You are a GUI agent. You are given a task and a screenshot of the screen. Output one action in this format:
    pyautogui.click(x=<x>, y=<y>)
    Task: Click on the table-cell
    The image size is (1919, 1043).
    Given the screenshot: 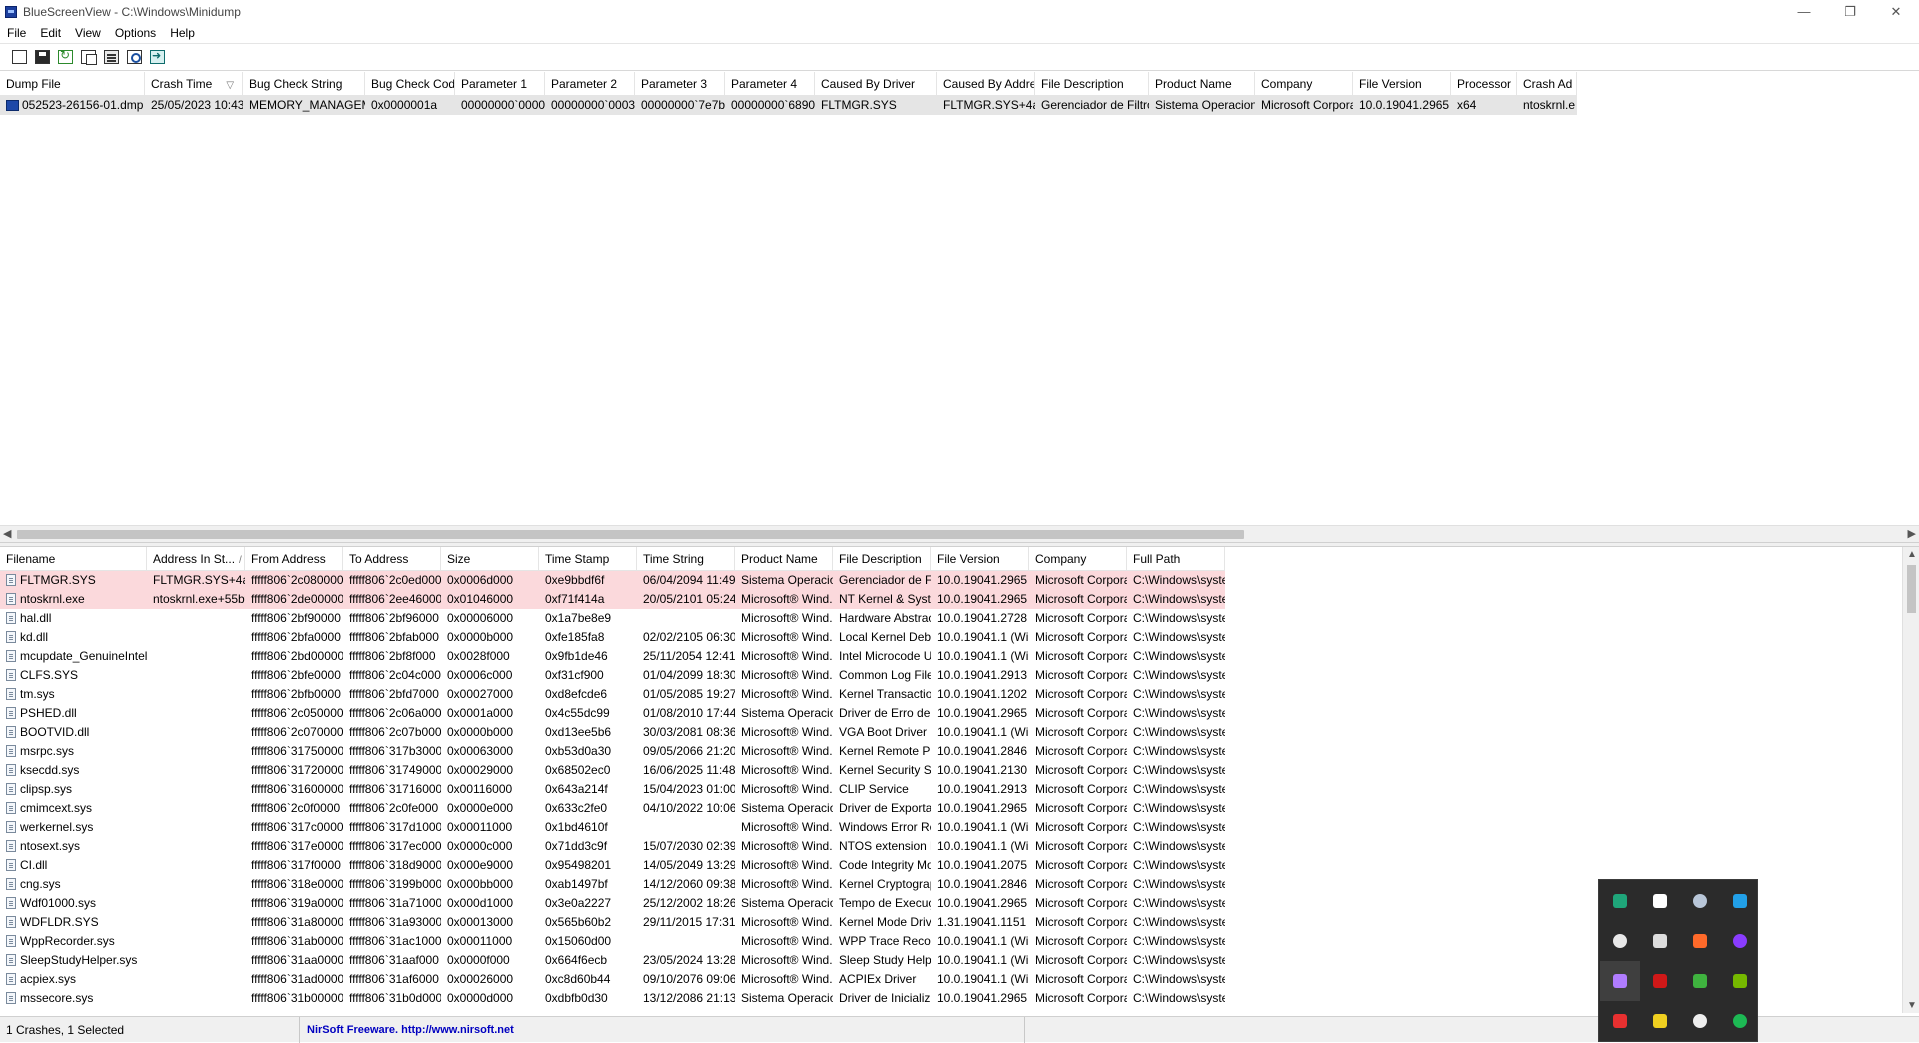 What is the action you would take?
    pyautogui.click(x=196, y=656)
    